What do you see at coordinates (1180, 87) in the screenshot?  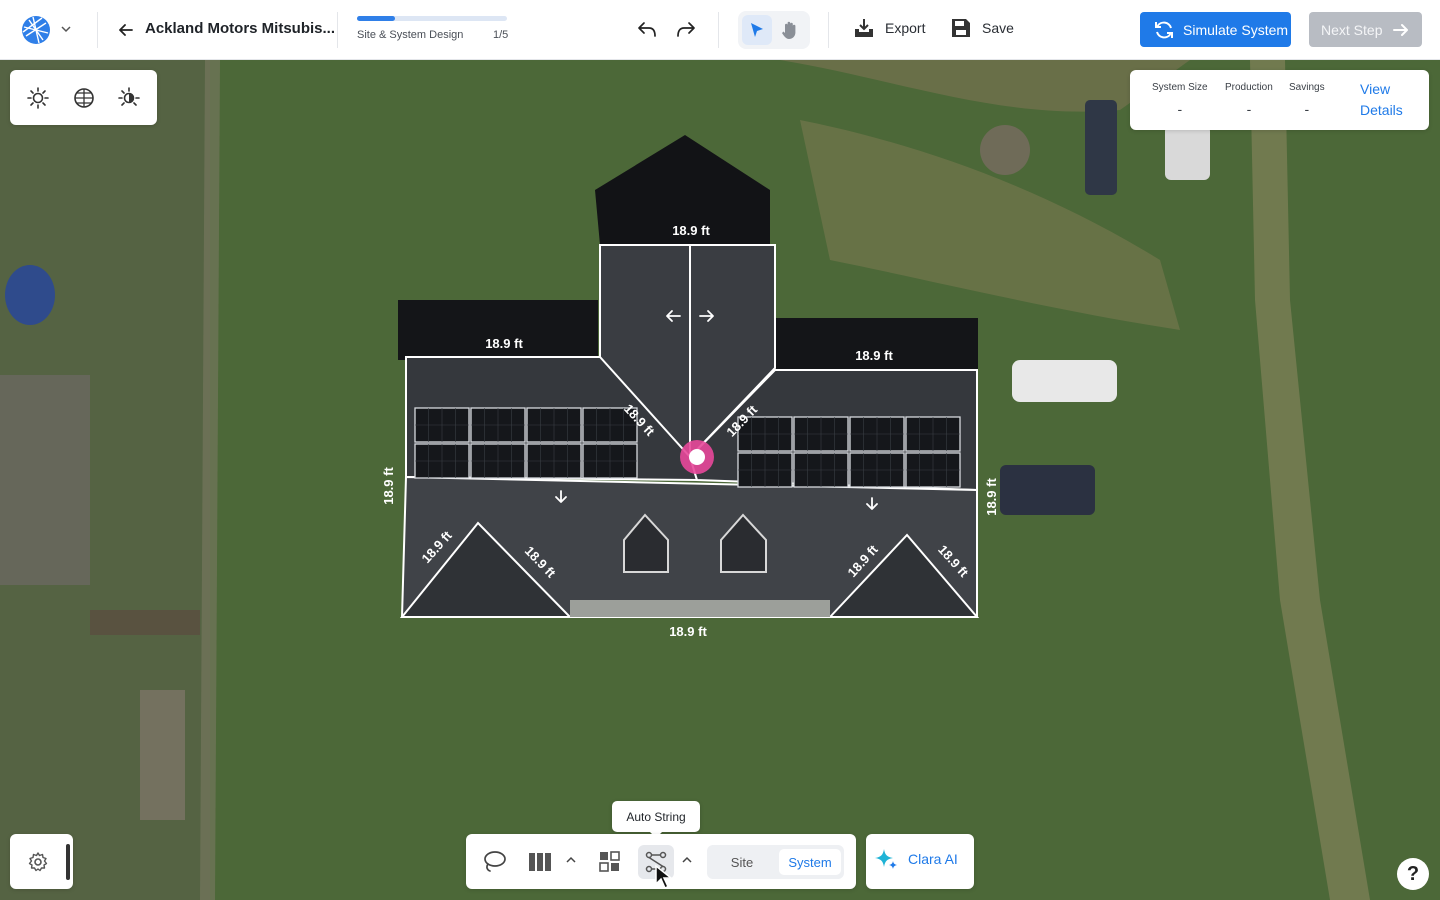 I see `stat-label: System Size` at bounding box center [1180, 87].